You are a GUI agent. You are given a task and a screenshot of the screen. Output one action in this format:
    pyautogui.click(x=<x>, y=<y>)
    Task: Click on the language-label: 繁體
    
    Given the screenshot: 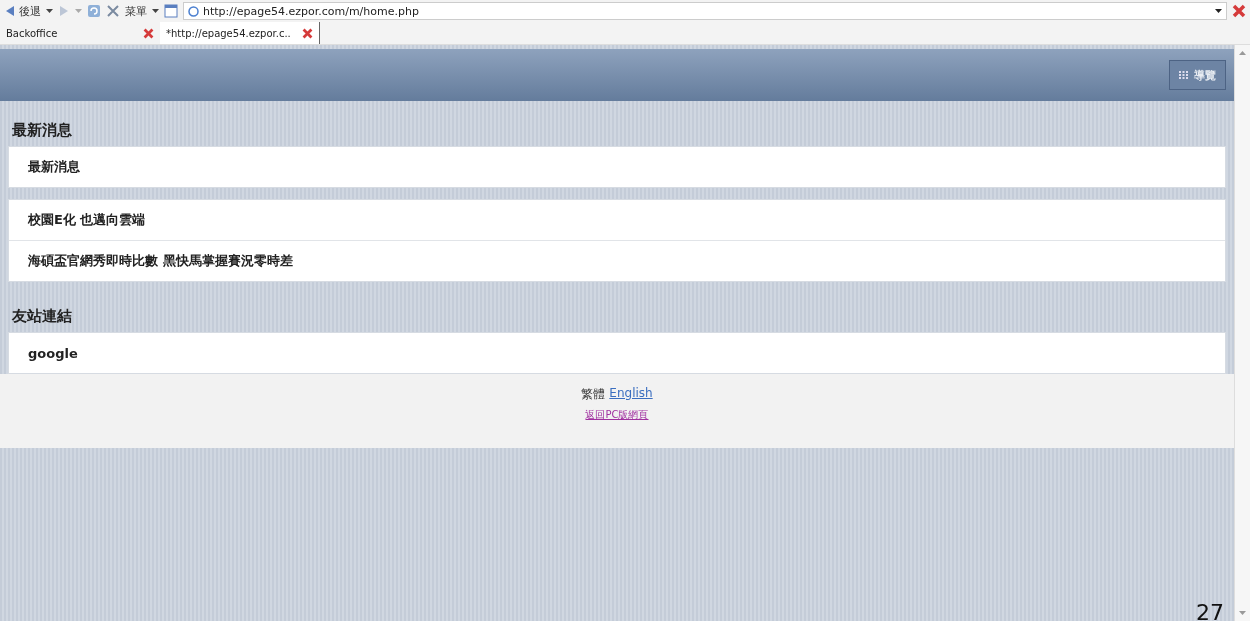 What is the action you would take?
    pyautogui.click(x=593, y=394)
    